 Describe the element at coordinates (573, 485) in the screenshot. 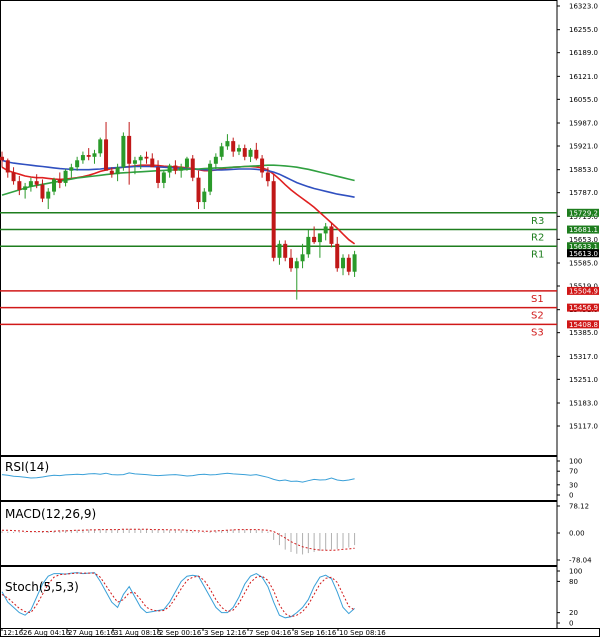

I see `rsi-tick-label: 30` at that location.